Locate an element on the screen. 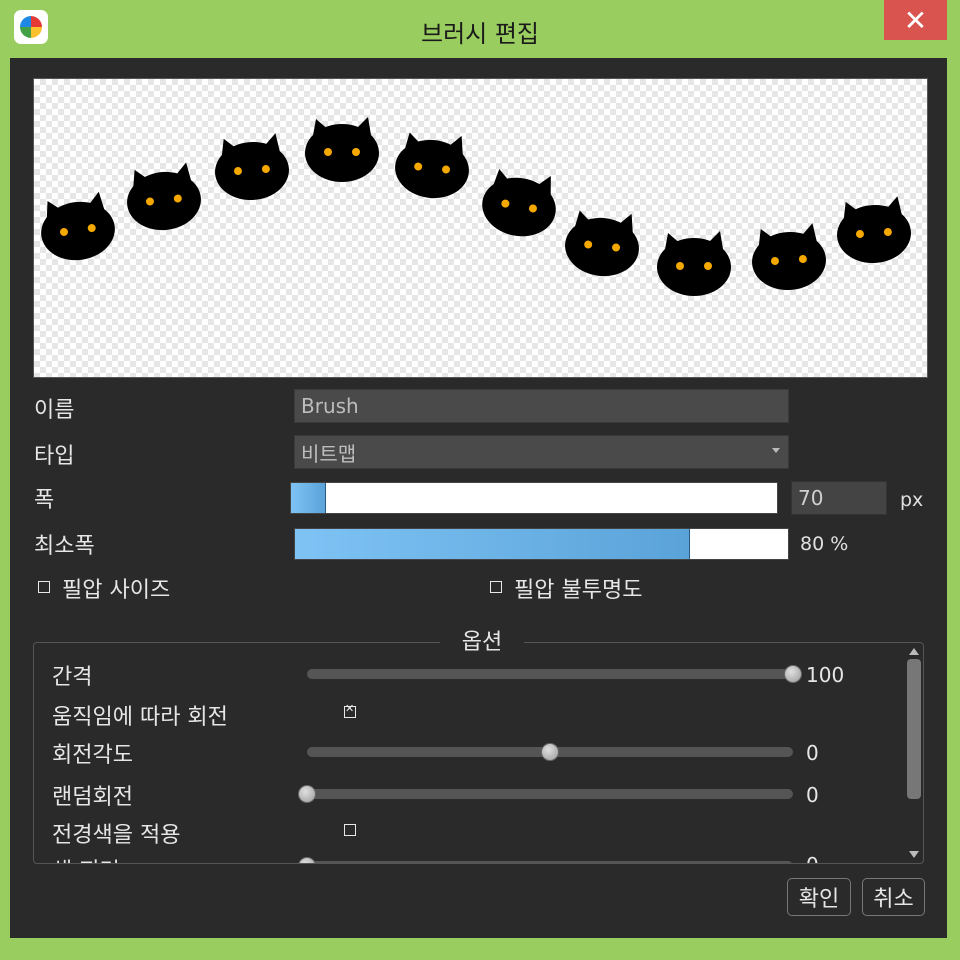 The width and height of the screenshot is (960, 960). random-rotation-slider-knob is located at coordinates (307, 794).